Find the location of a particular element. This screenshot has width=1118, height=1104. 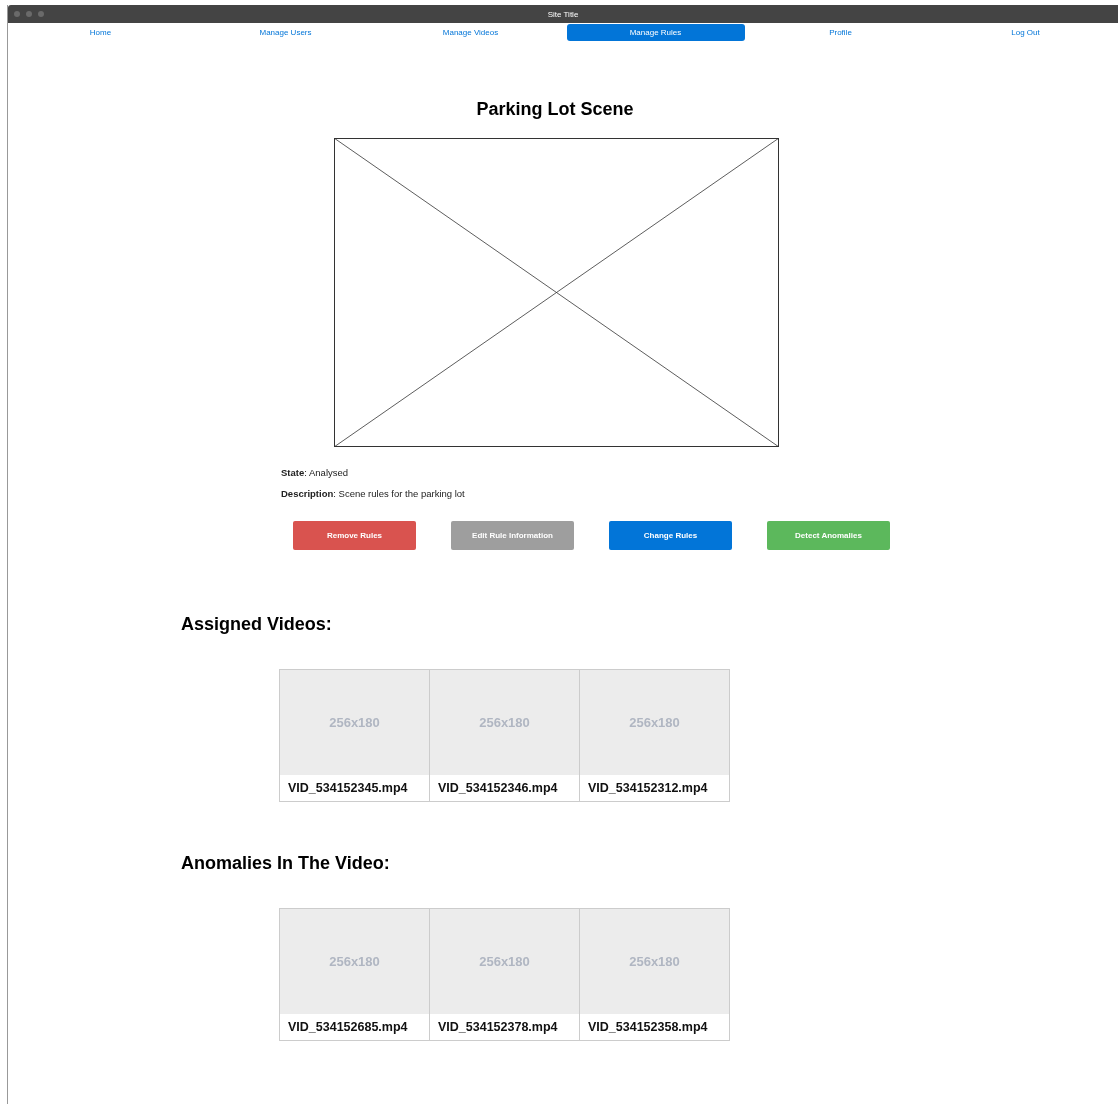

action-button: Change Rules is located at coordinates (670, 535).